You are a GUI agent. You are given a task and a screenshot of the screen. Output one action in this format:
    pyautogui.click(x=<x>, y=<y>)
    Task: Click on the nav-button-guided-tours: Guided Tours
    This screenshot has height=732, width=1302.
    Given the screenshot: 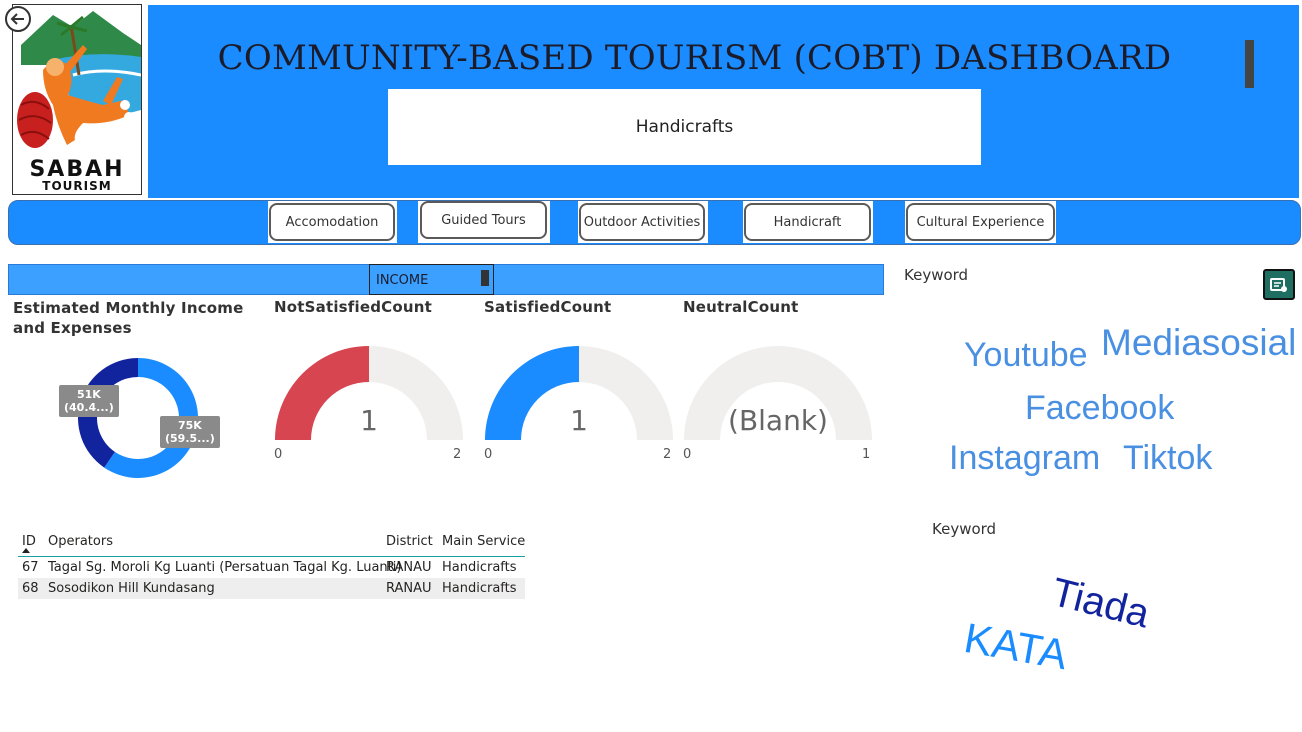 What is the action you would take?
    pyautogui.click(x=483, y=220)
    